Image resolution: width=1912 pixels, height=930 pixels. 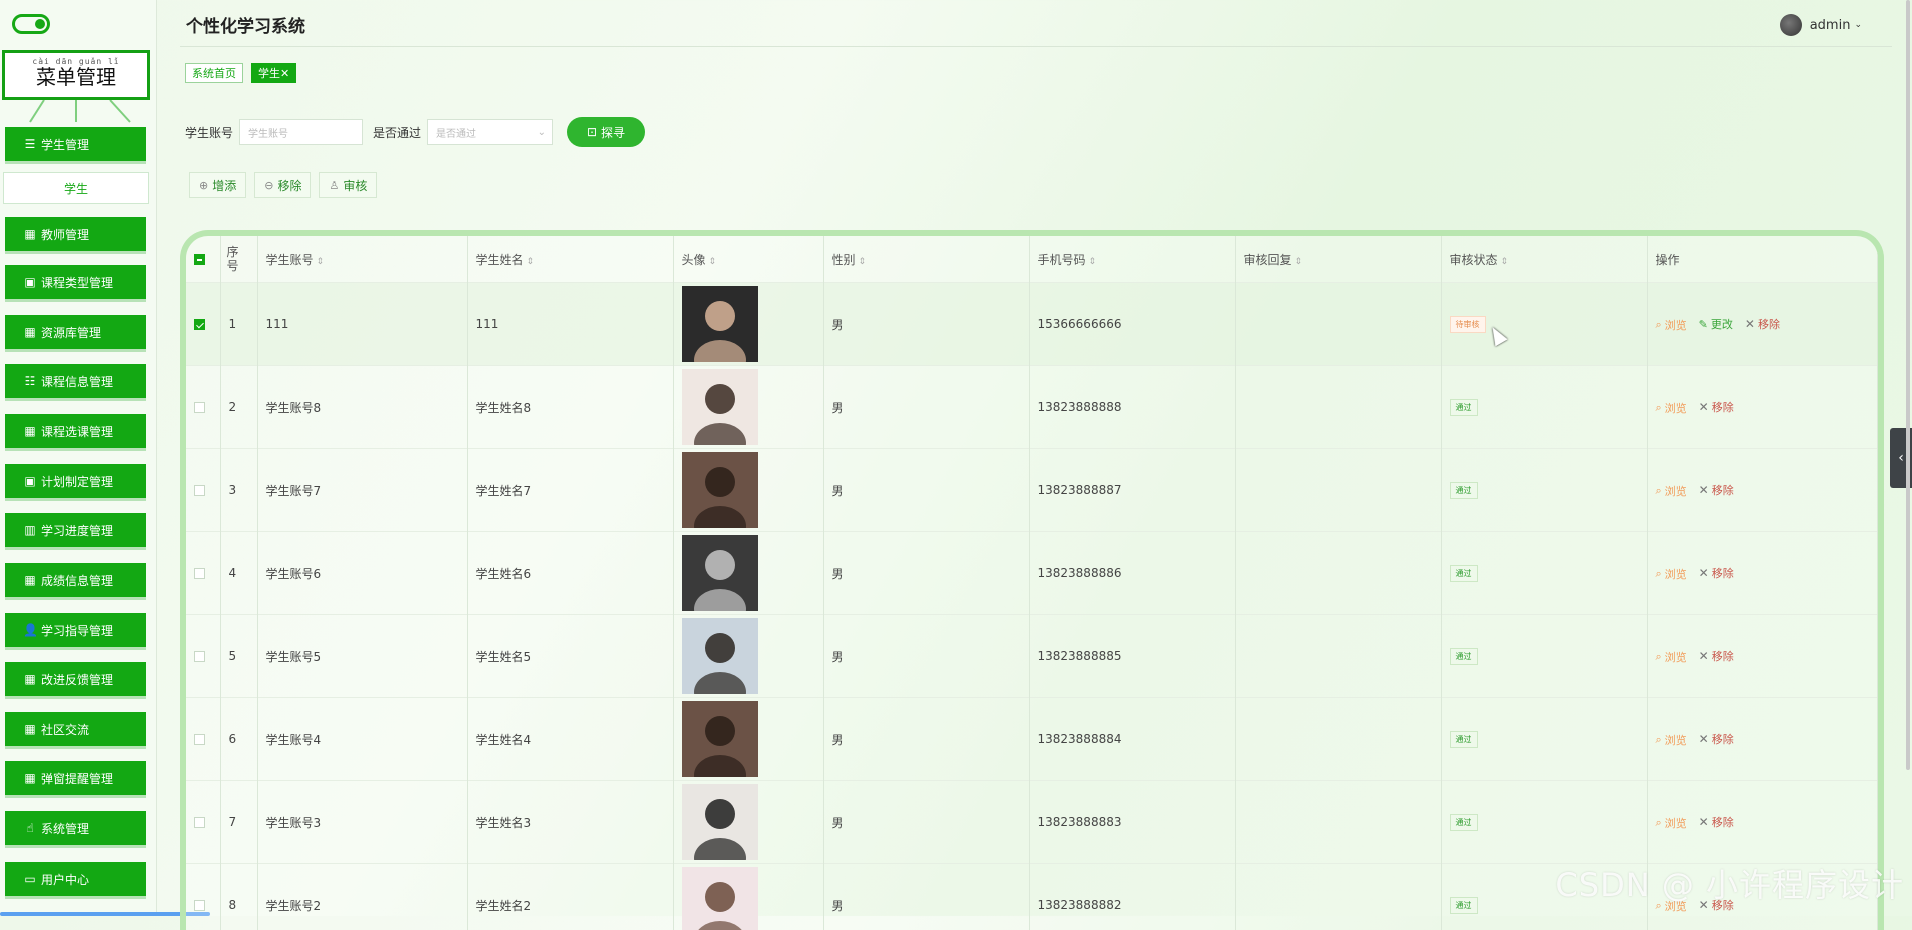 I want to click on cell-ops: ⌕浏览 ✕移除, so click(x=1762, y=656).